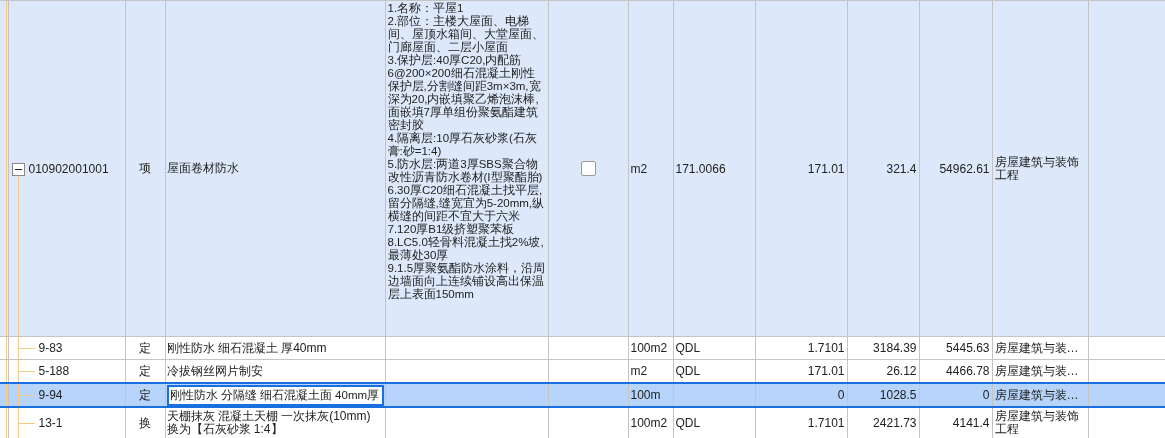  Describe the element at coordinates (898, 395) in the screenshot. I see `price-text: 1028.5` at that location.